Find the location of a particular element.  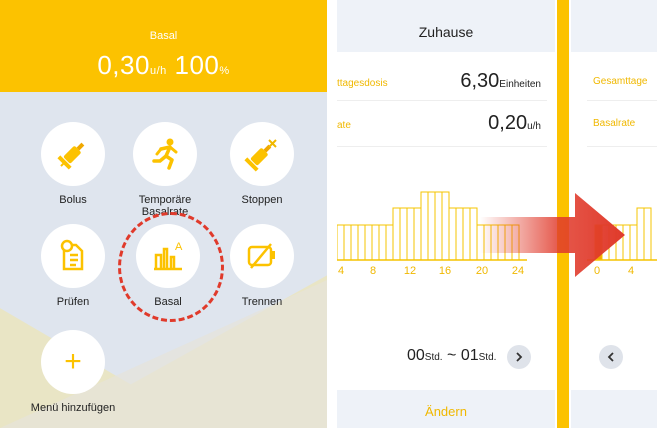

chart-tick: 16 is located at coordinates (445, 271).